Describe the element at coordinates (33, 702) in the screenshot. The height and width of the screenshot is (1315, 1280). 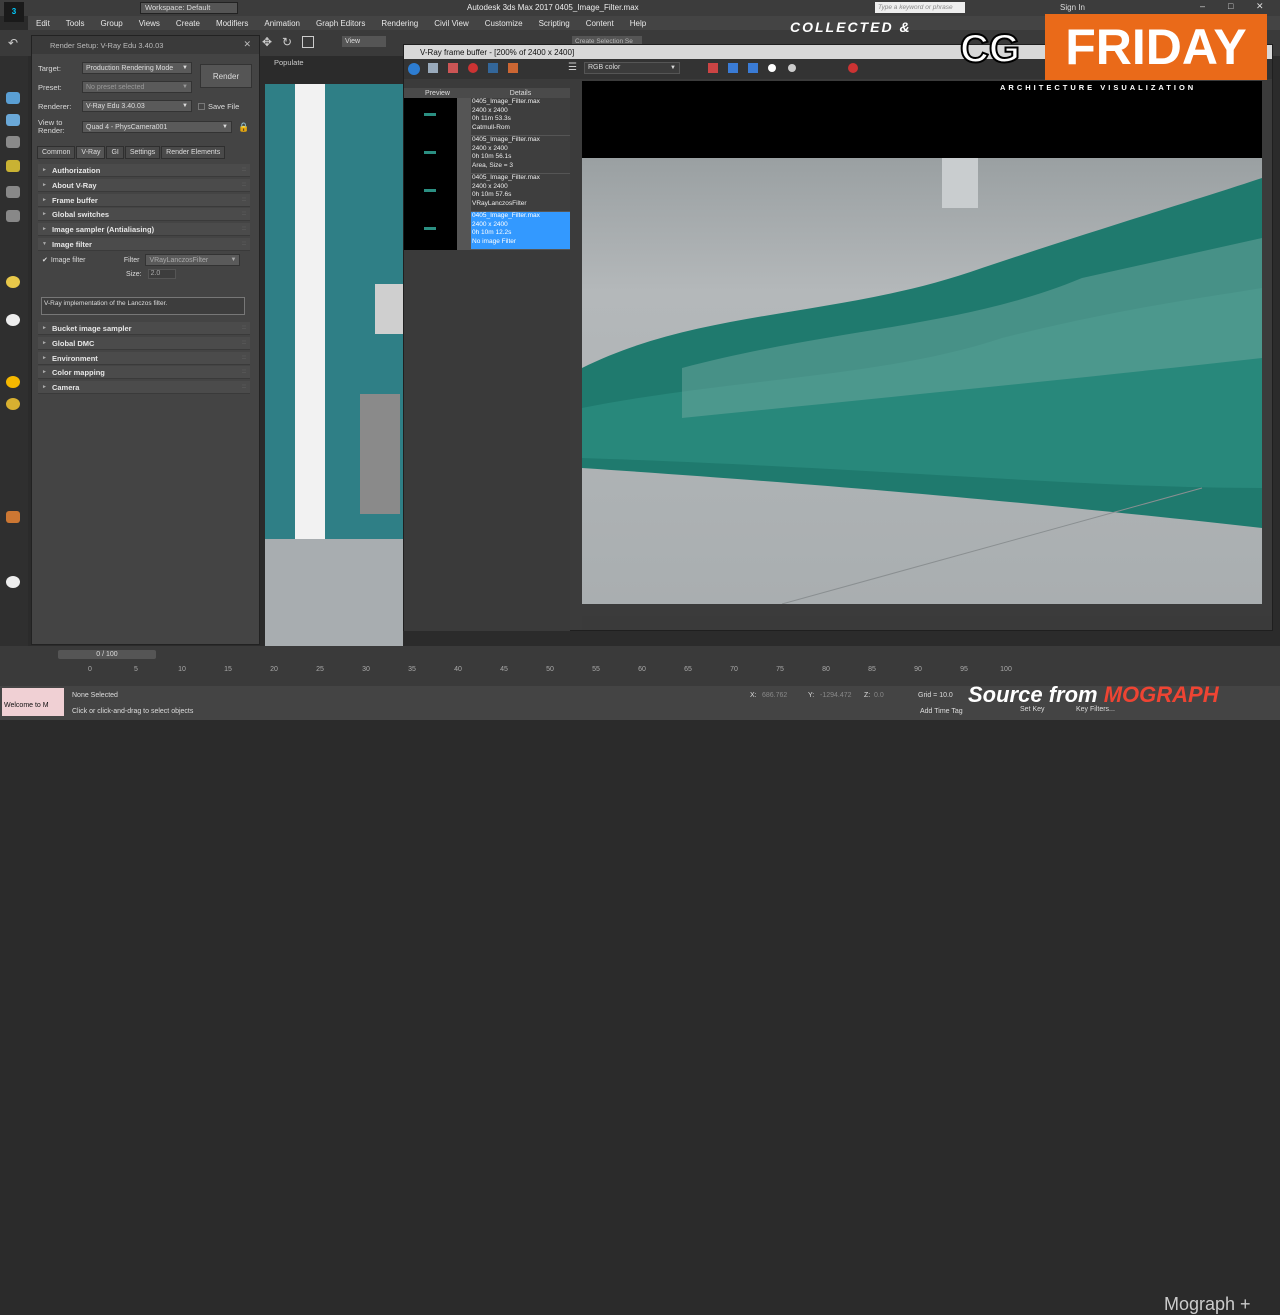
I see `maxscript-listener: Welcome to M` at that location.